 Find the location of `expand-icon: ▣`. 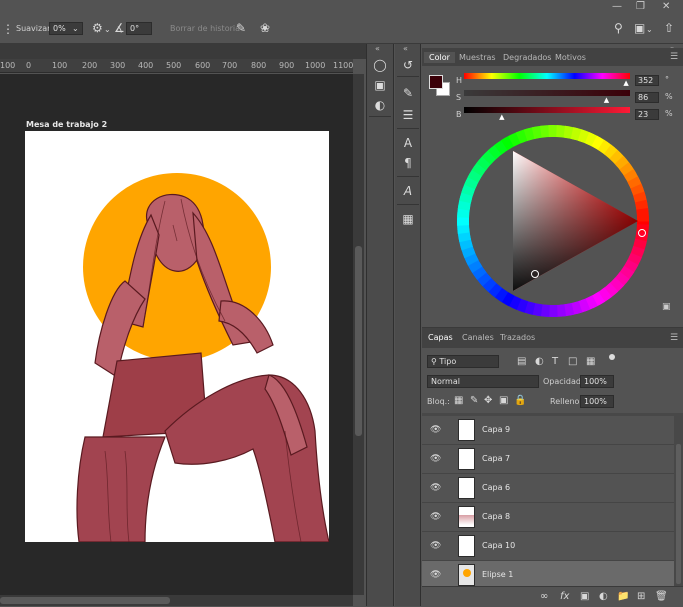

expand-icon: ▣ is located at coordinates (666, 307).